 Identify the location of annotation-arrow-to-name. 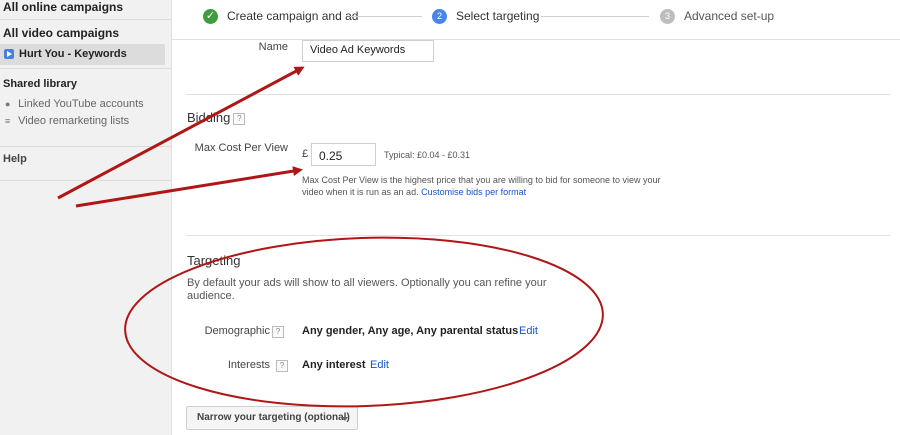
(181, 133).